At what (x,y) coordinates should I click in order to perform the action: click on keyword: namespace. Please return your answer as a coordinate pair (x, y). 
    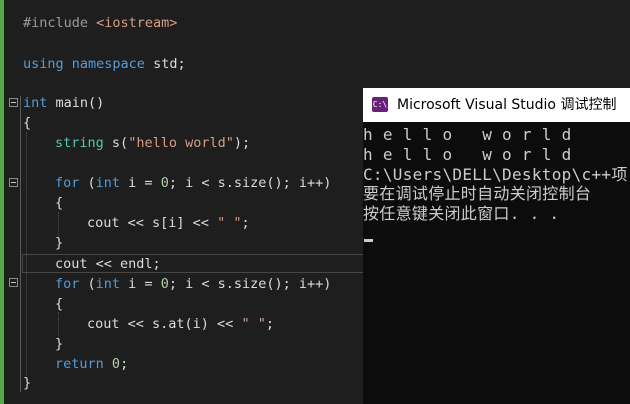
    Looking at the image, I should click on (108, 64).